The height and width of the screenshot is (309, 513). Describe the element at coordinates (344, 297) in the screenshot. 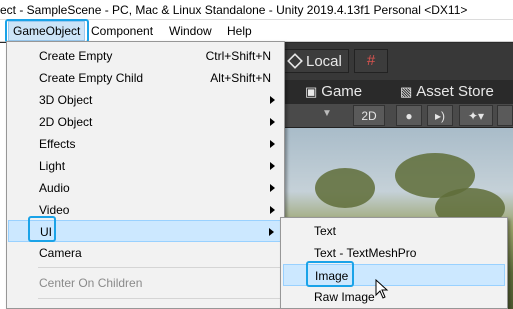

I see `submenu-item-label: Raw Image` at that location.